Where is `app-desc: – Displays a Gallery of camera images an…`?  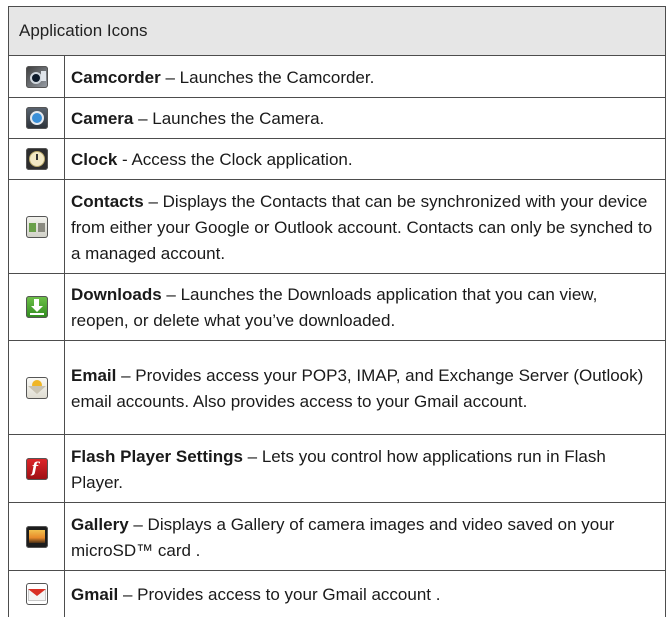 app-desc: – Displays a Gallery of camera images an… is located at coordinates (343, 537).